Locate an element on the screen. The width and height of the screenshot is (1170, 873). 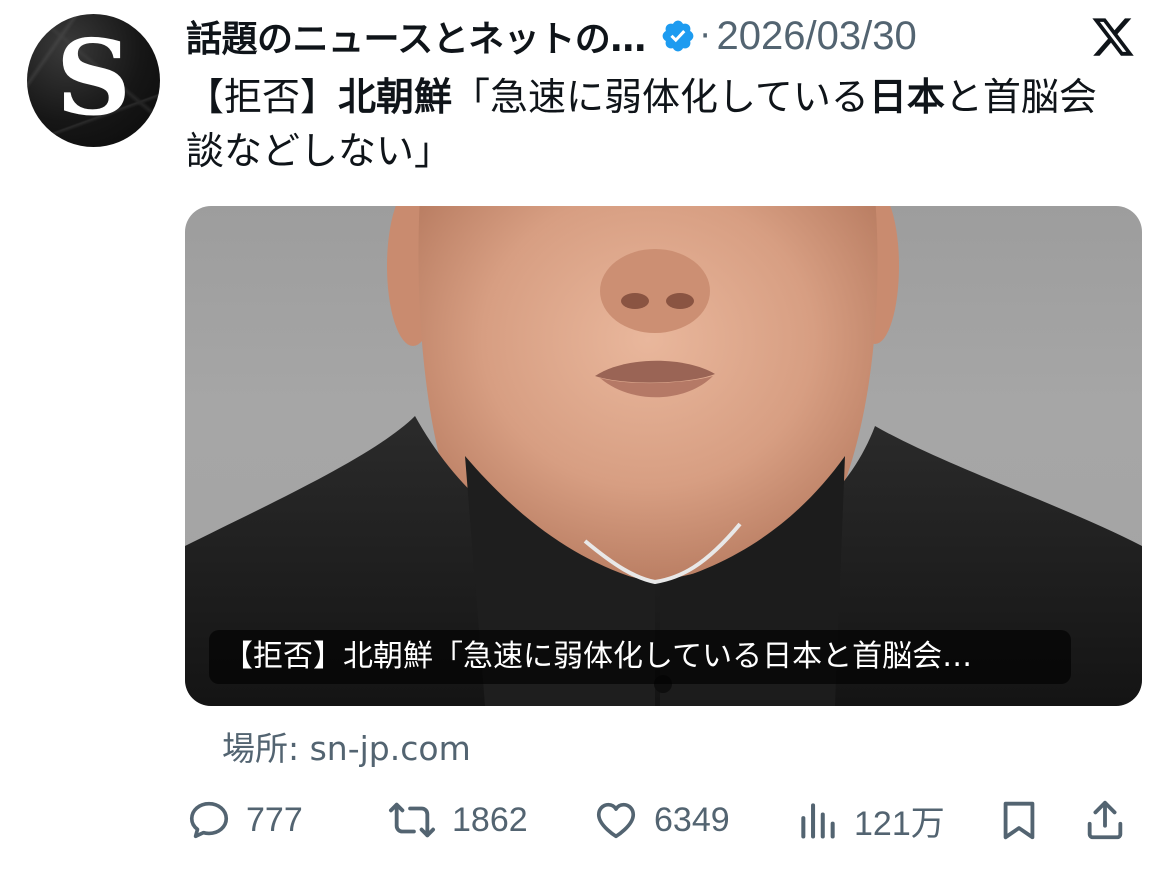
post-header: 話題のニュースとネットの… · 2026/03/30 is located at coordinates (551, 36).